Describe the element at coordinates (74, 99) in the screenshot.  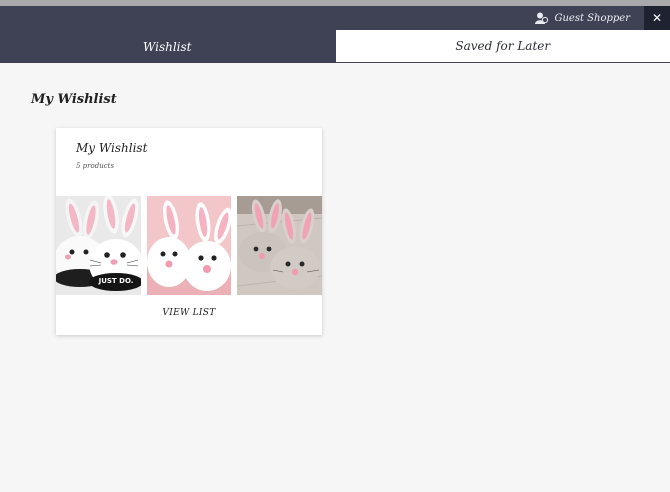
I see `page-title: My Wishlist` at that location.